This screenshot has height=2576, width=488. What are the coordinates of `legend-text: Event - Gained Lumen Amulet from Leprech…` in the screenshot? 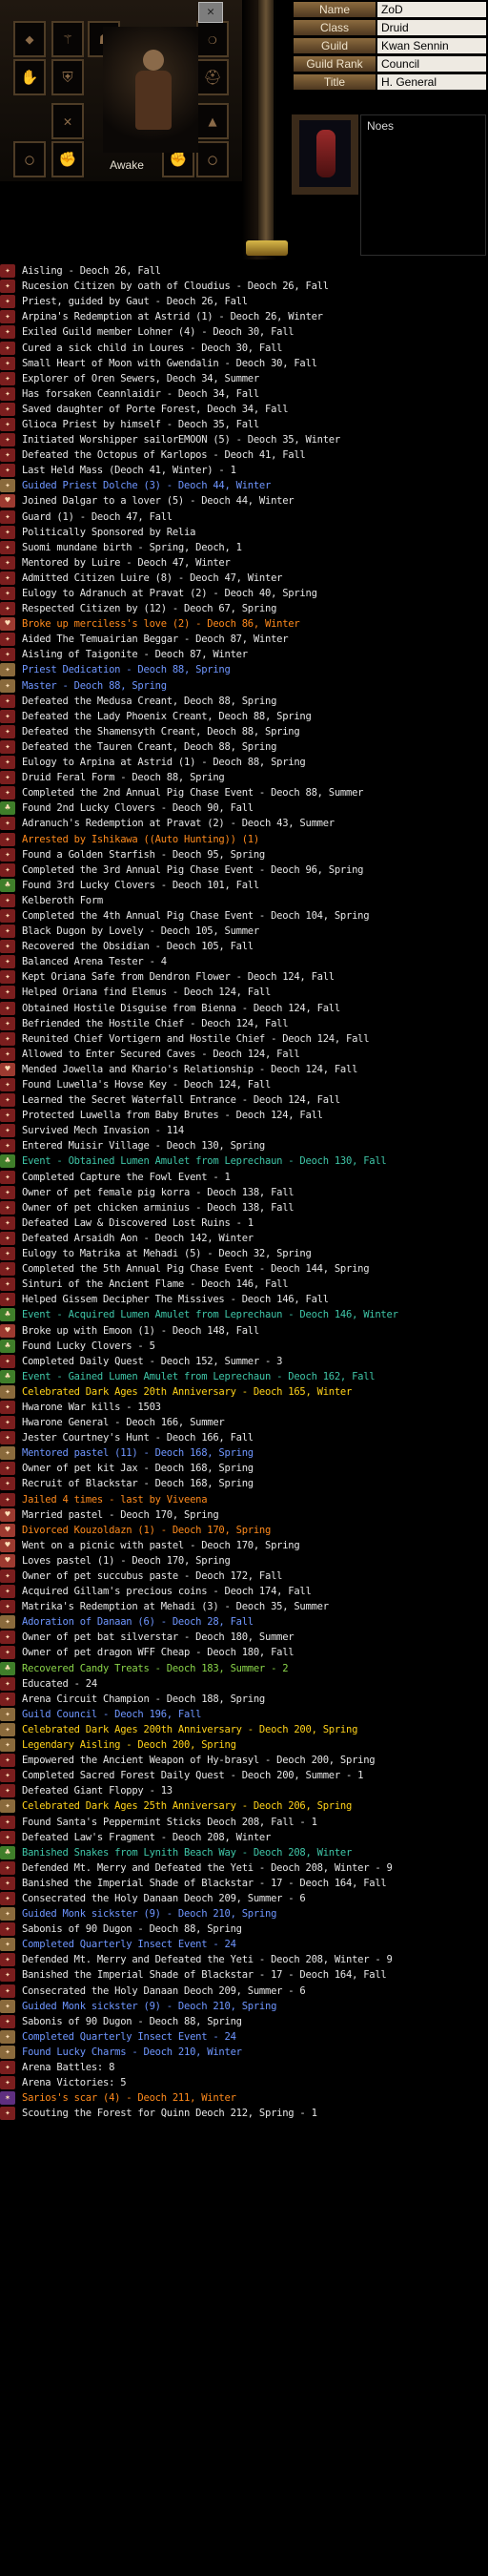 It's located at (199, 1376).